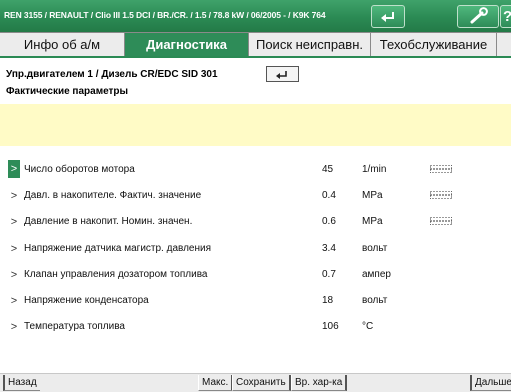  Describe the element at coordinates (187, 44) in the screenshot. I see `tab-diagnostics: Диагностика` at that location.